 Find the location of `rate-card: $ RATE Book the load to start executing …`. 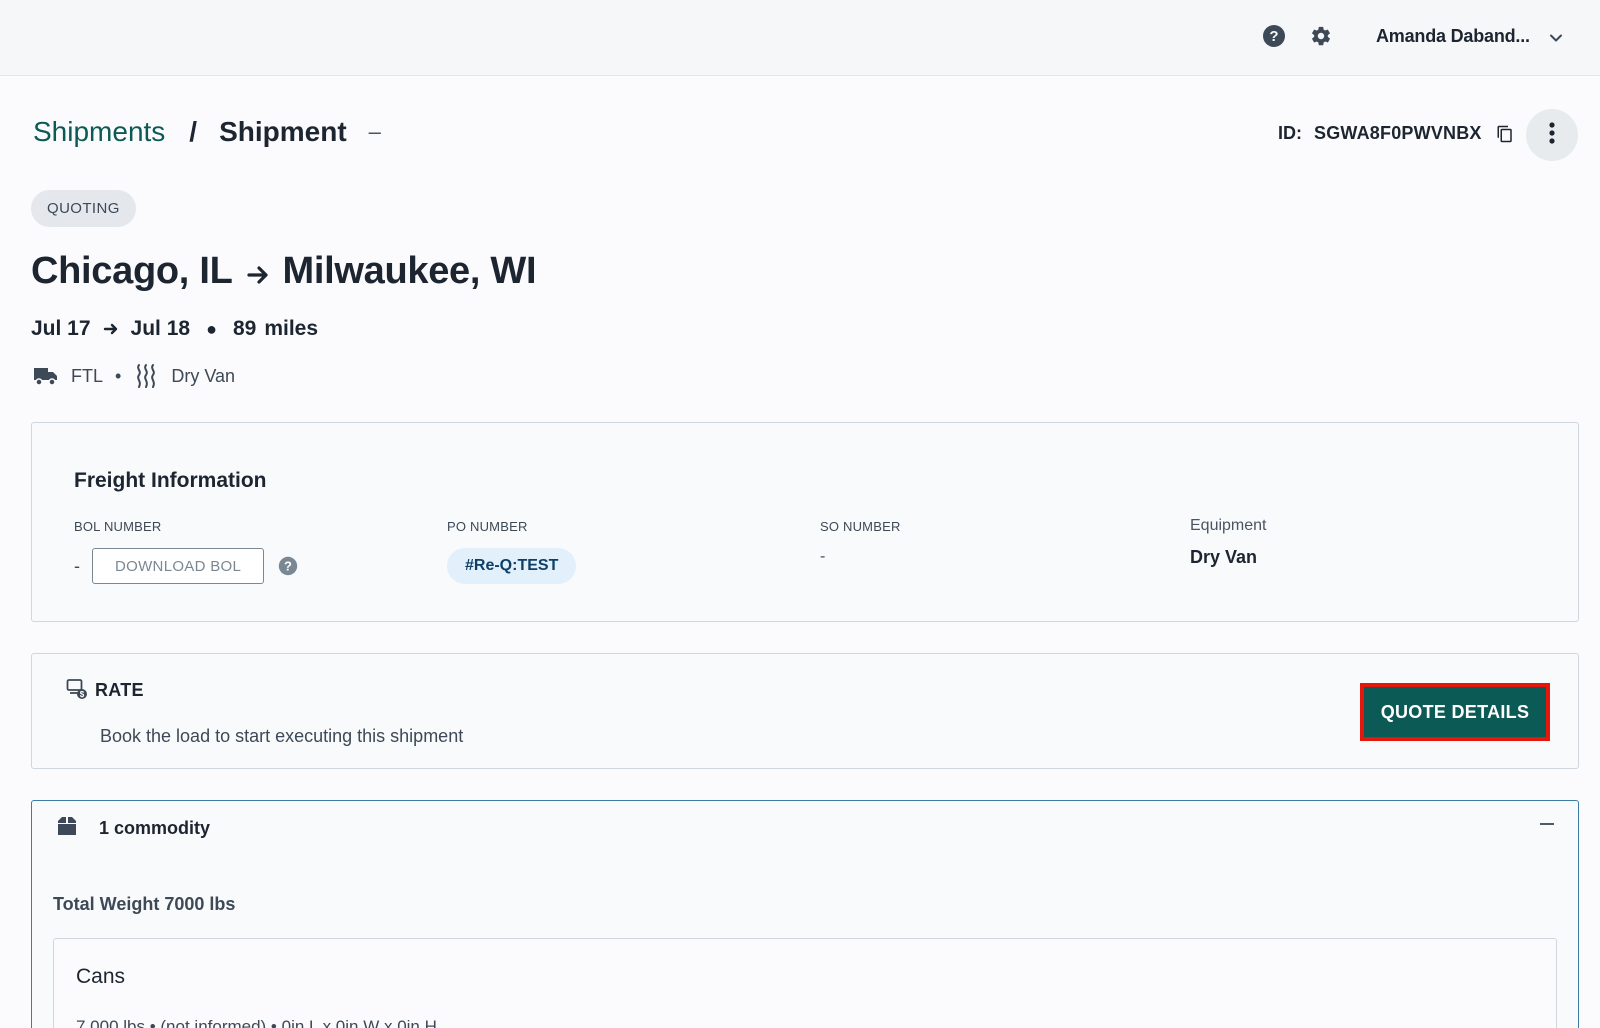

rate-card: $ RATE Book the load to start executing … is located at coordinates (805, 711).